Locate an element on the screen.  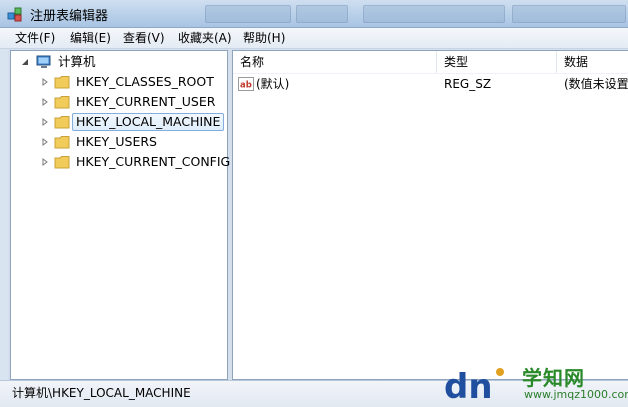
dn-logo-icon: dn is located at coordinates (474, 386).